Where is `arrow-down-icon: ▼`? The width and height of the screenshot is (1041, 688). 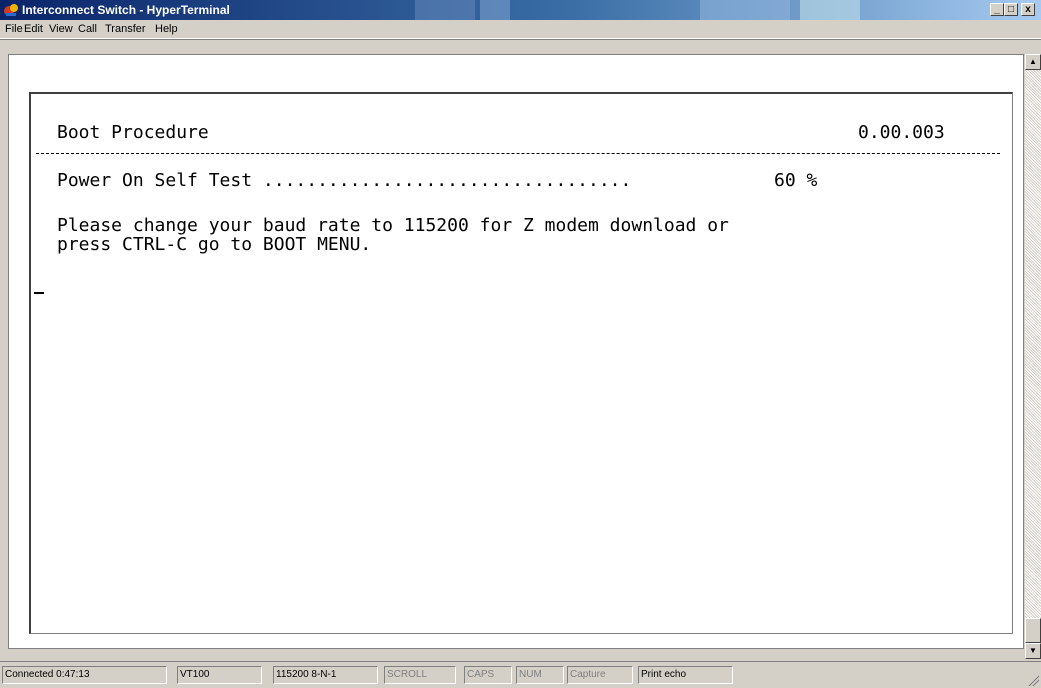 arrow-down-icon: ▼ is located at coordinates (1033, 650).